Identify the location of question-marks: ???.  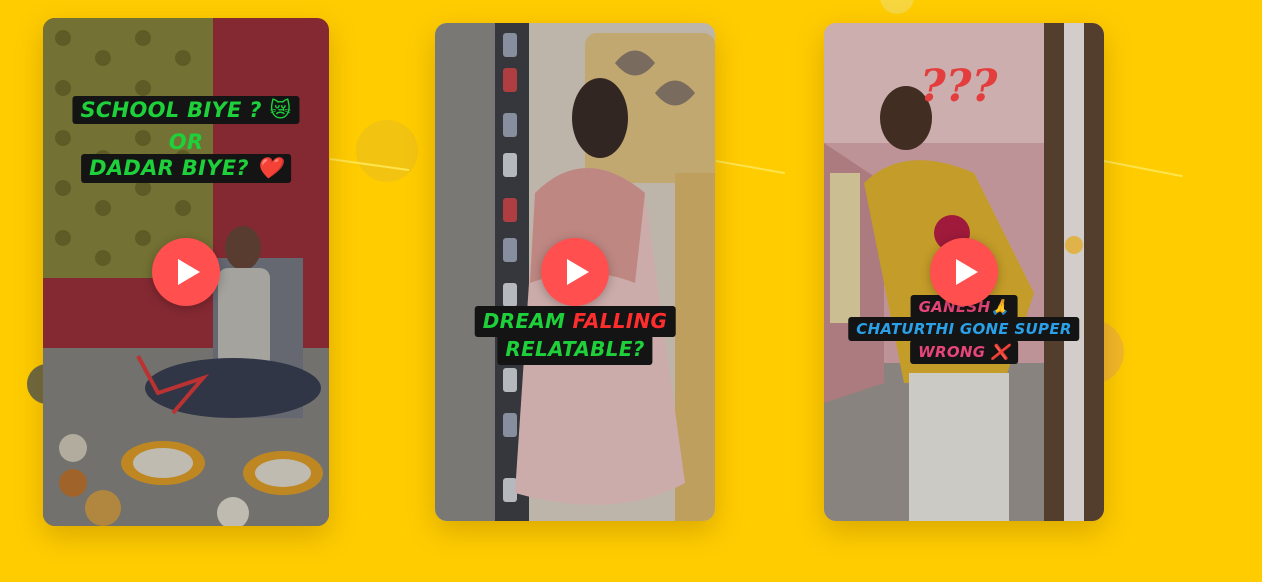
(959, 86).